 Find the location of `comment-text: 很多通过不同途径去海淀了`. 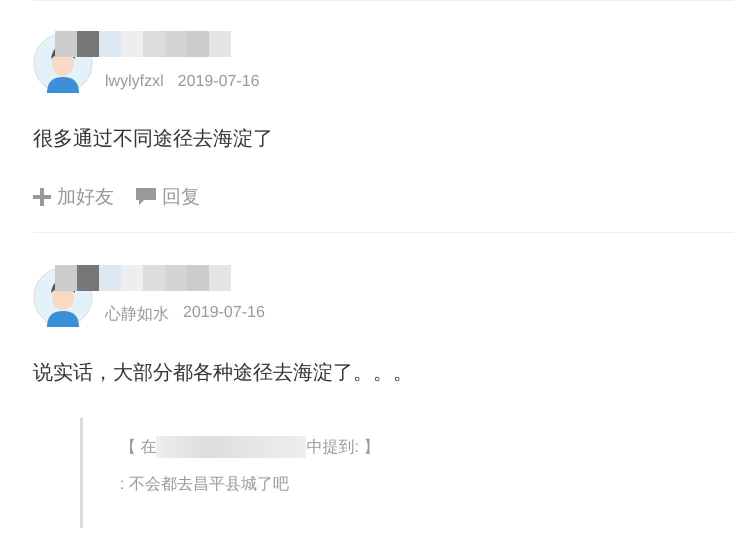

comment-text: 很多通过不同途径去海淀了 is located at coordinates (153, 139).